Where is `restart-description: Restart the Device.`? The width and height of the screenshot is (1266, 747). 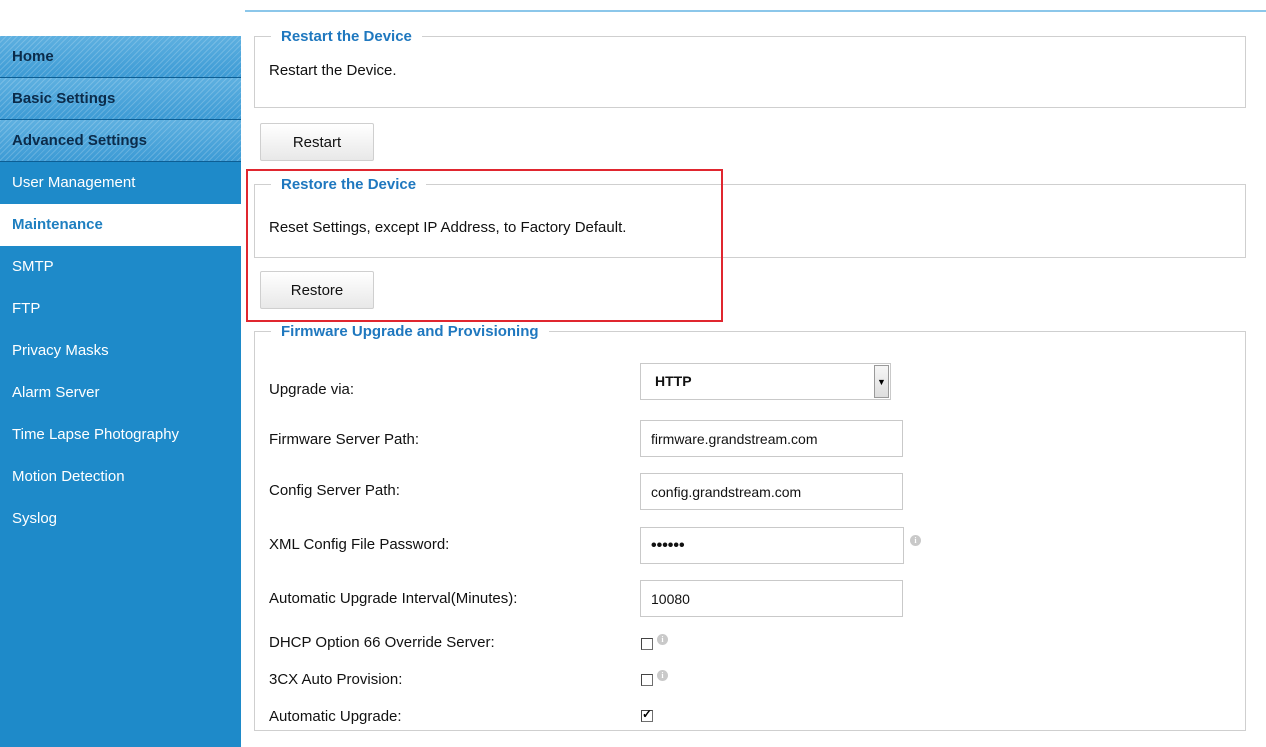
restart-description: Restart the Device. is located at coordinates (333, 70).